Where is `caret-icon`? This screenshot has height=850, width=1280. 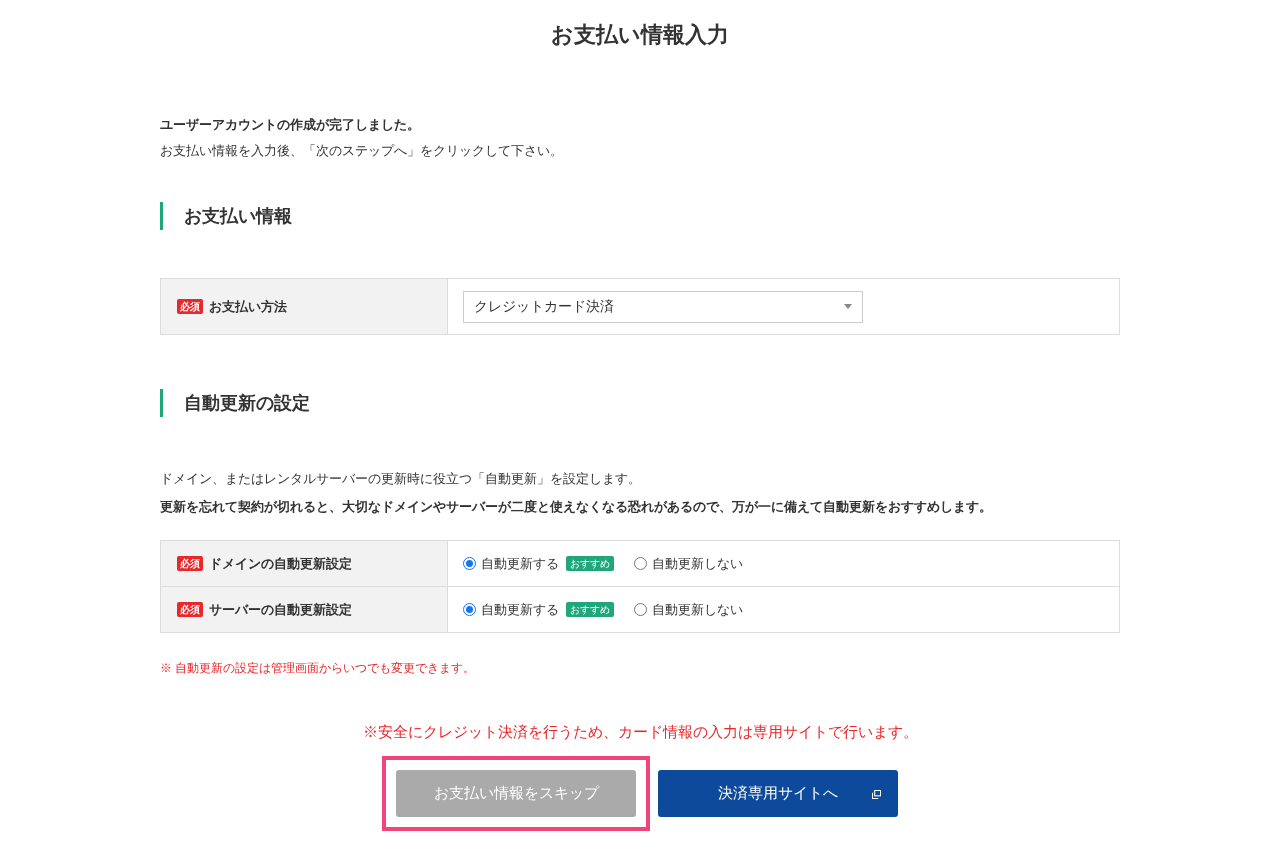
caret-icon is located at coordinates (848, 306).